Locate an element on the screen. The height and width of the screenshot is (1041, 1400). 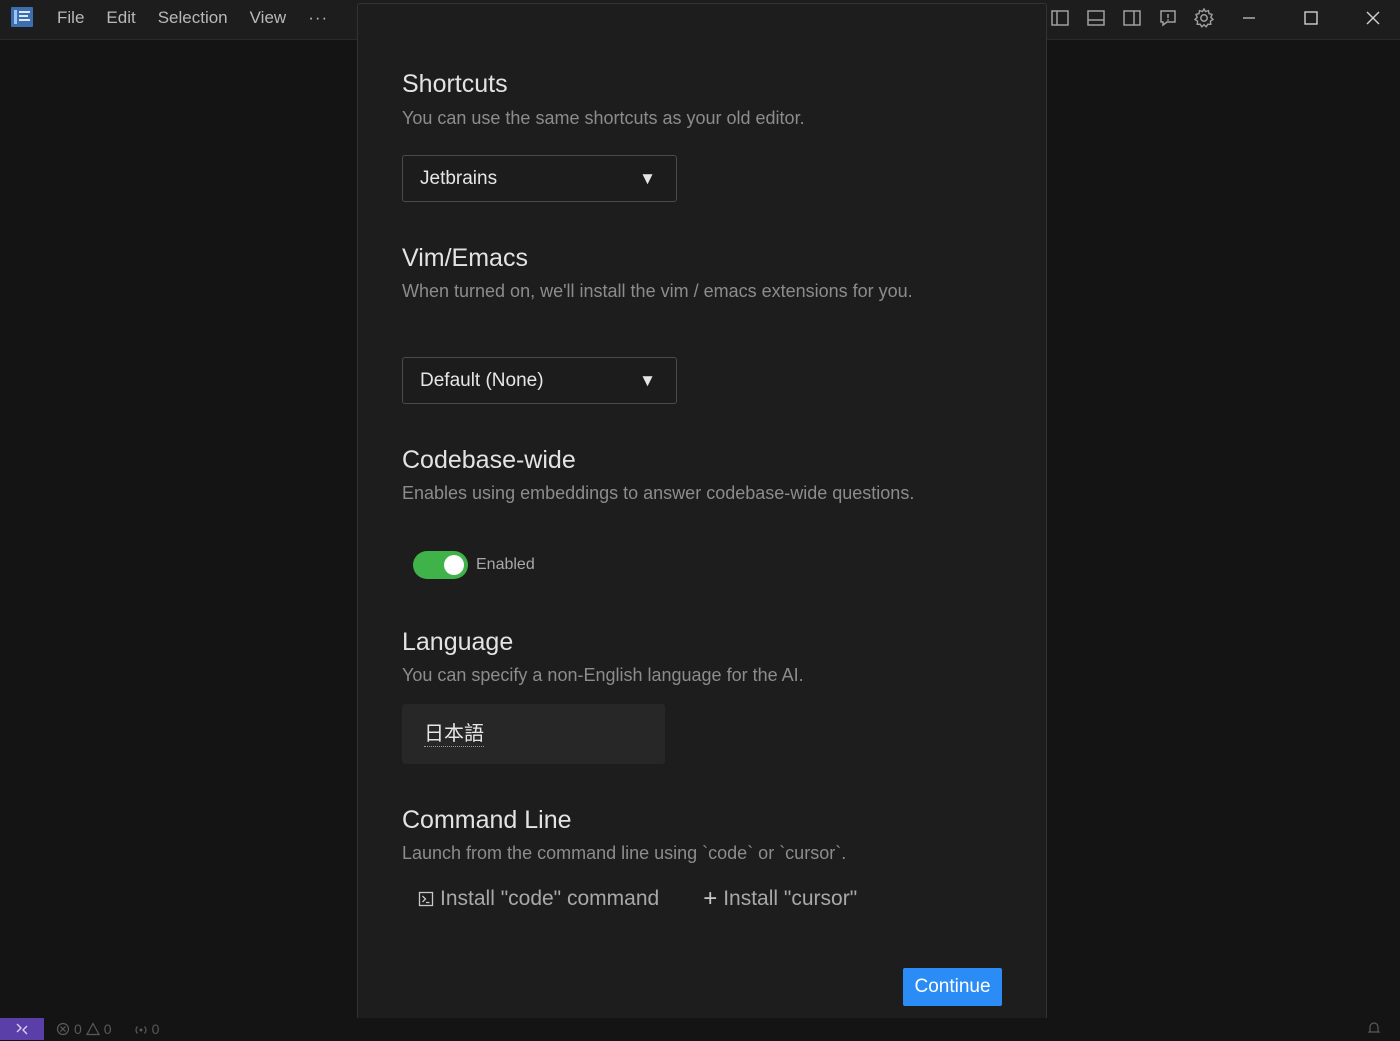
layout-controls is located at coordinates (1132, 18).